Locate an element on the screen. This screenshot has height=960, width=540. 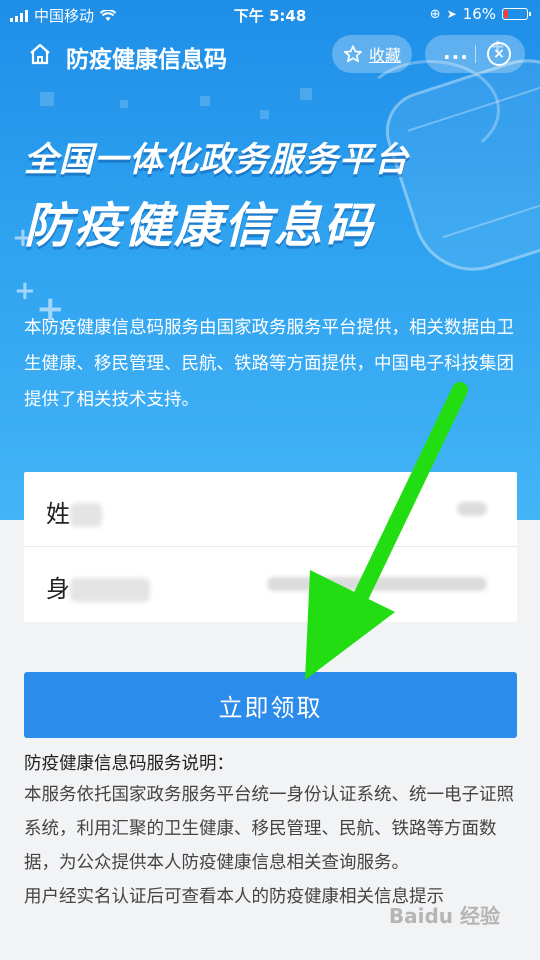
favorite-label: 收藏 is located at coordinates (384, 55).